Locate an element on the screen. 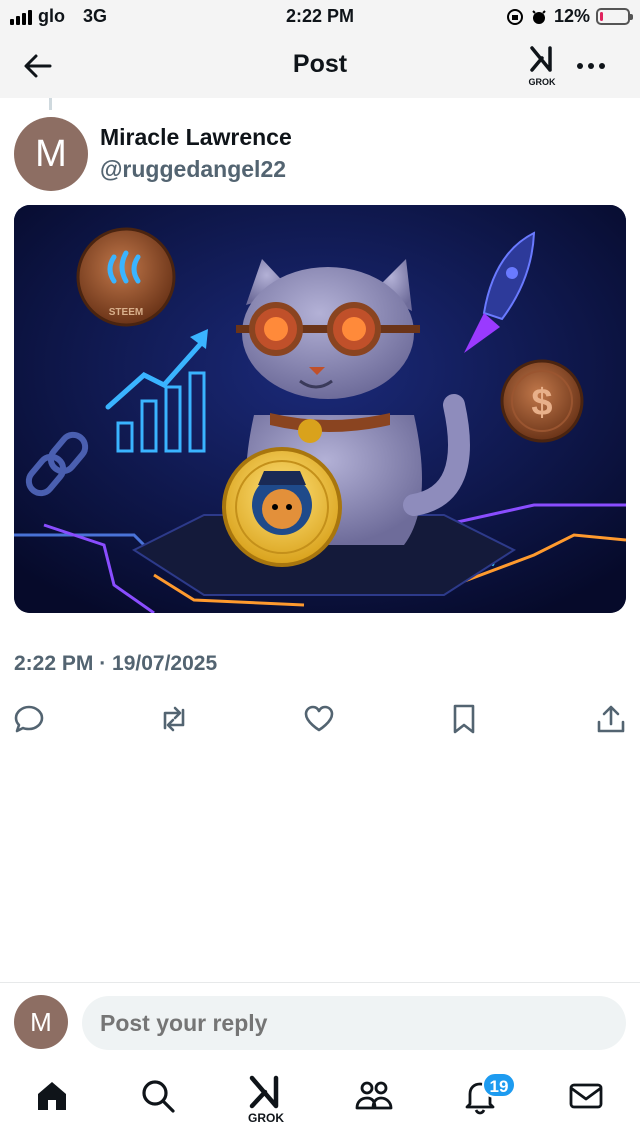 This screenshot has height=1138, width=640. reply-avatar: M is located at coordinates (41, 1022).